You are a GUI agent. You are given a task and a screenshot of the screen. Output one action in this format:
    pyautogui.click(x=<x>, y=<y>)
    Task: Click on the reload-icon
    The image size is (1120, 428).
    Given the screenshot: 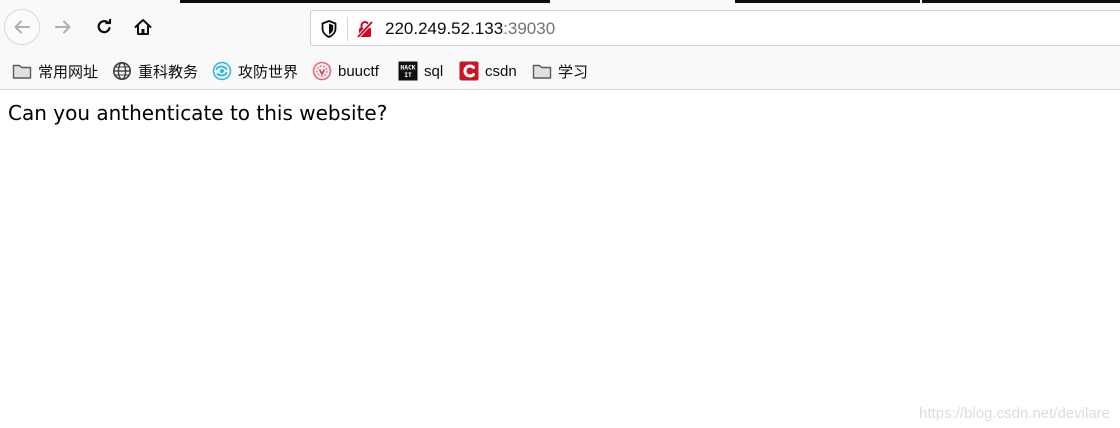 What is the action you would take?
    pyautogui.click(x=104, y=26)
    